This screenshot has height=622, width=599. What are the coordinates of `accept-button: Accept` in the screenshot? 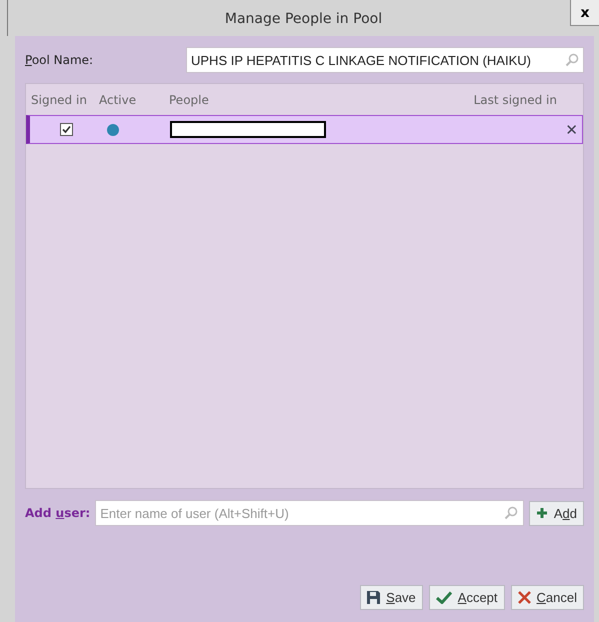 It's located at (466, 597).